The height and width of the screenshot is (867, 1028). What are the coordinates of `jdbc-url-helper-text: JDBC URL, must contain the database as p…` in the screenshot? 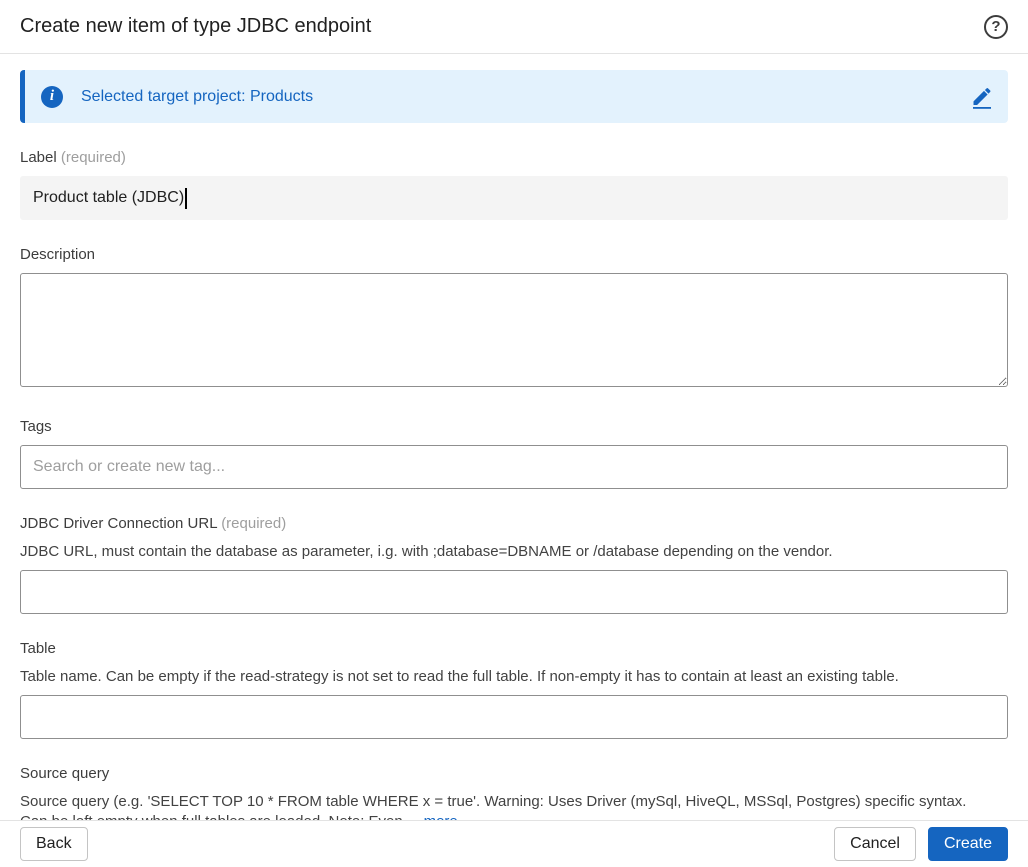 It's located at (426, 551).